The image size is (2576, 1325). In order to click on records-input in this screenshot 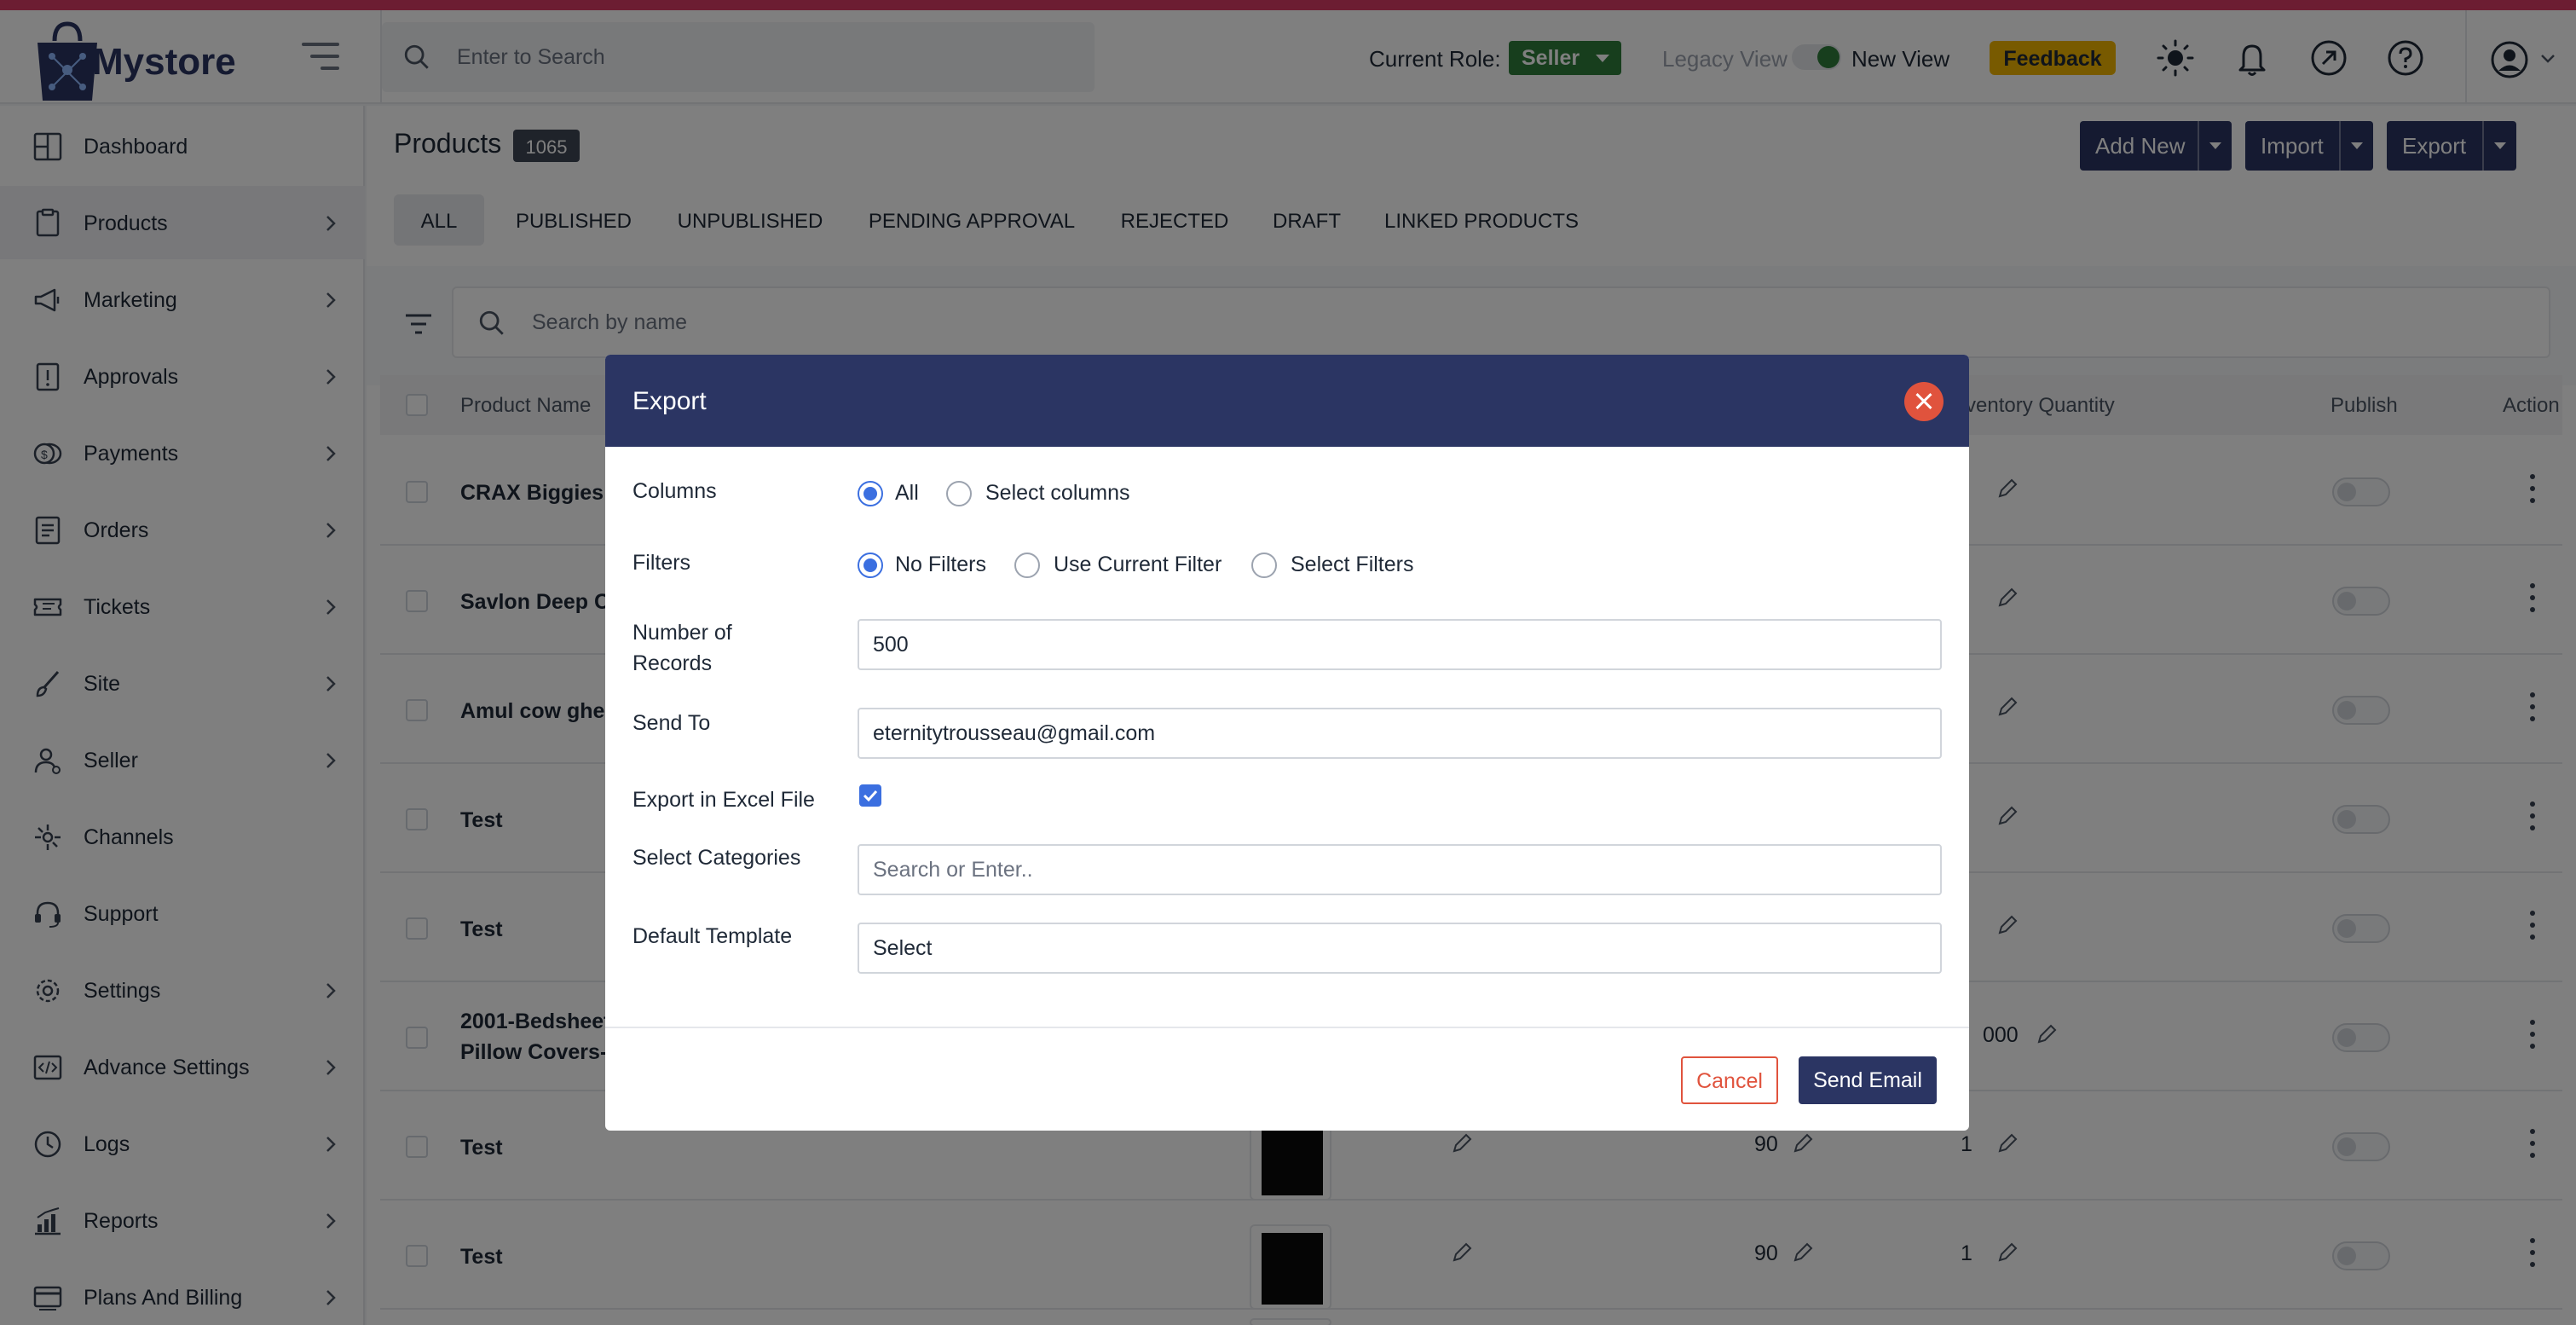, I will do `click(1400, 644)`.